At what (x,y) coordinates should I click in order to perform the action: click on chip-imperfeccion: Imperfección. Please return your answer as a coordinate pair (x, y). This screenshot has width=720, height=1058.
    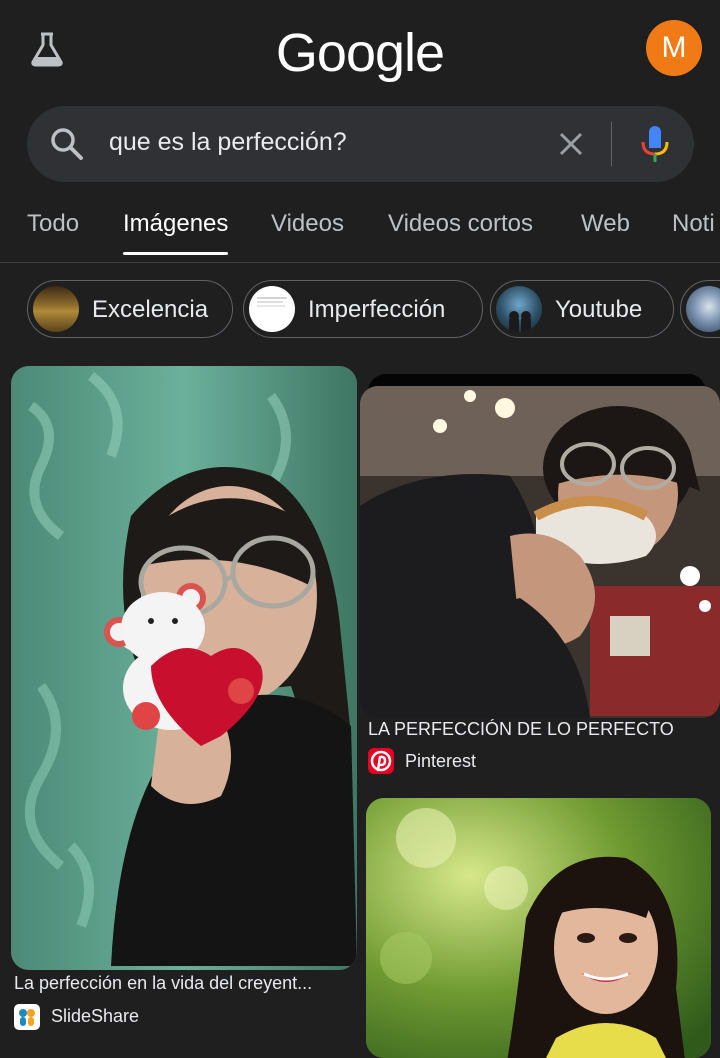
    Looking at the image, I should click on (363, 309).